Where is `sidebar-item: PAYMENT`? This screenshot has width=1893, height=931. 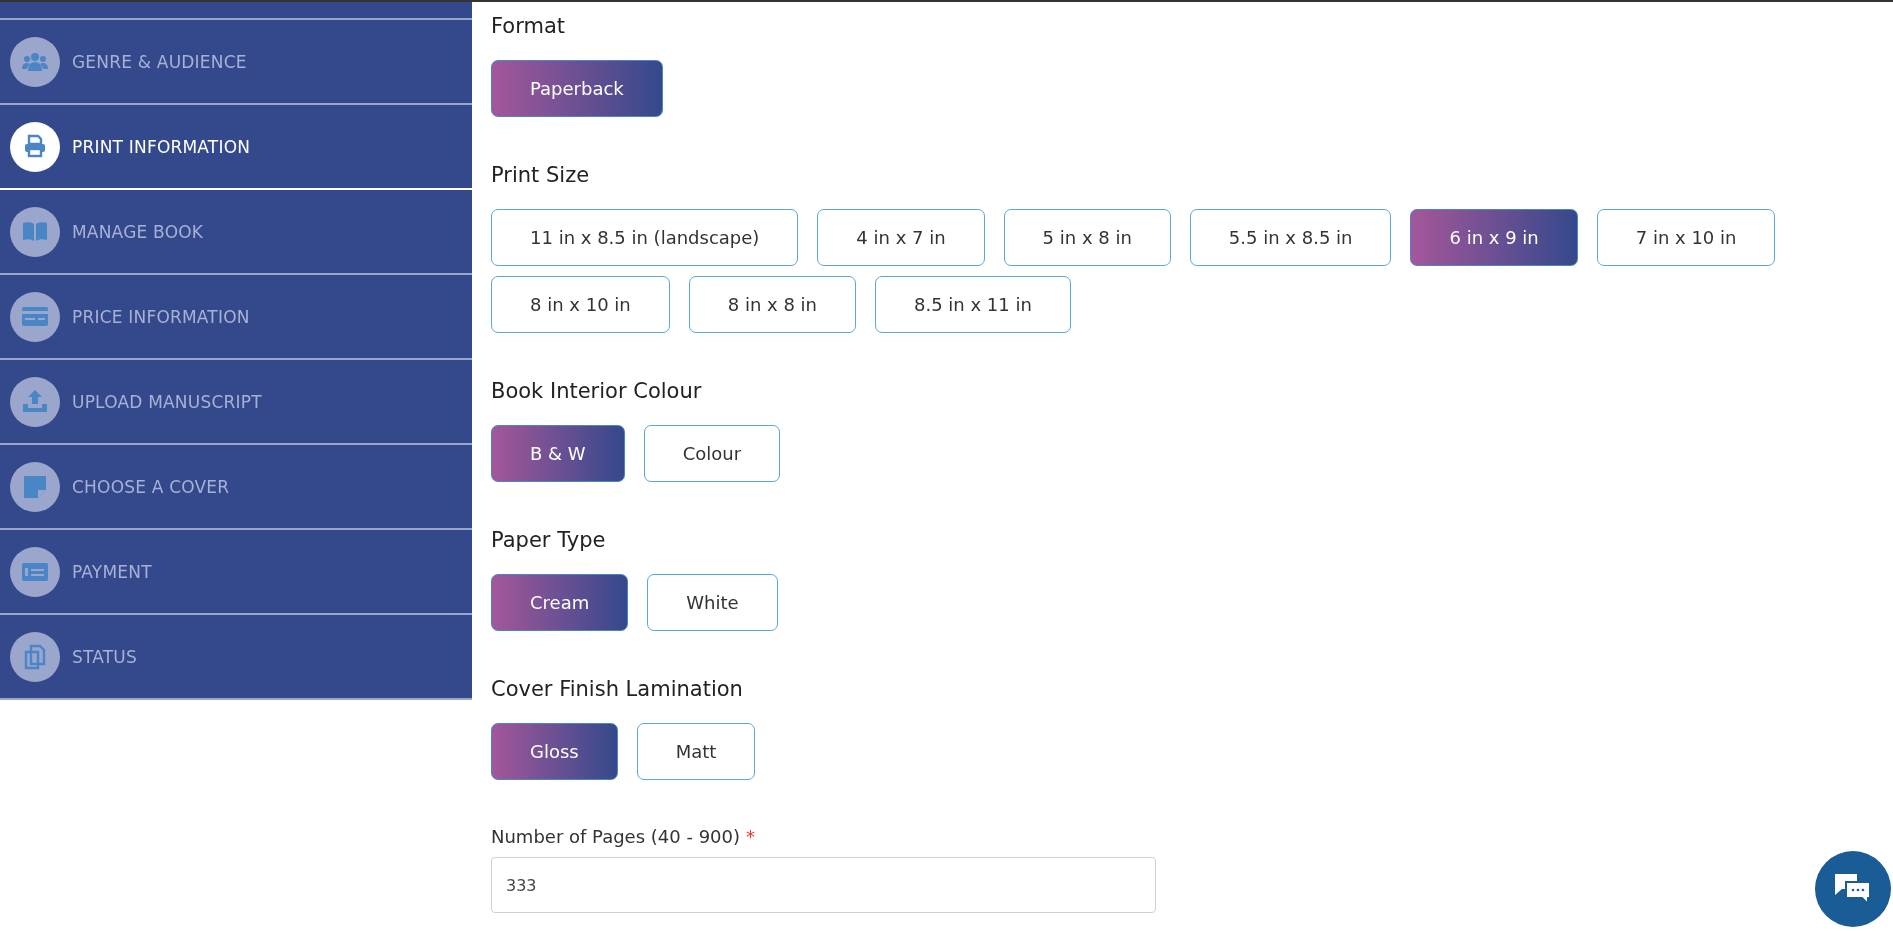 sidebar-item: PAYMENT is located at coordinates (236, 572).